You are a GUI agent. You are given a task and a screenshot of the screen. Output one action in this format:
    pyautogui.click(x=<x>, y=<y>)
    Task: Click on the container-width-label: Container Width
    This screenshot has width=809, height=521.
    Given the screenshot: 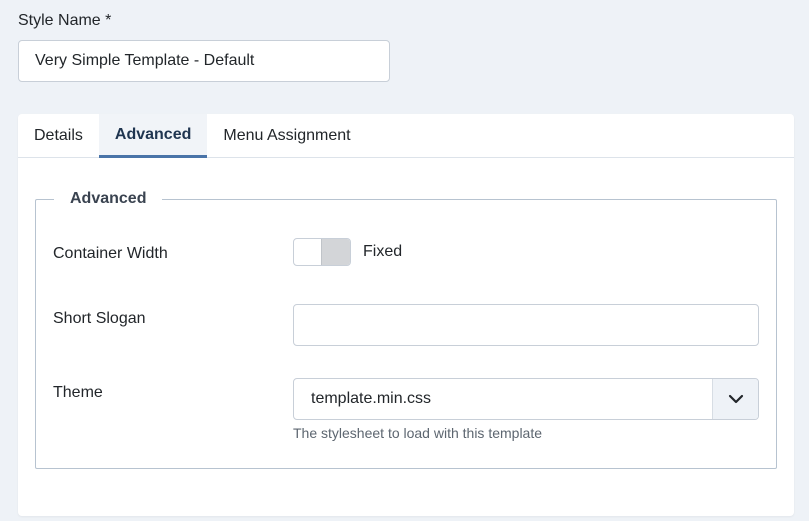 What is the action you would take?
    pyautogui.click(x=110, y=253)
    